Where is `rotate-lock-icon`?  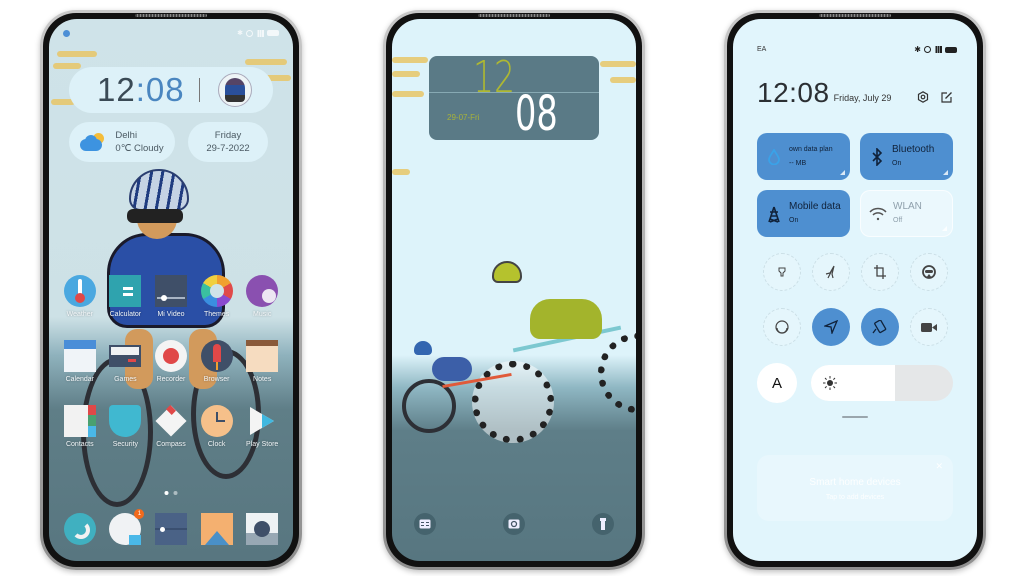
rotate-lock-icon is located at coordinates (878, 327).